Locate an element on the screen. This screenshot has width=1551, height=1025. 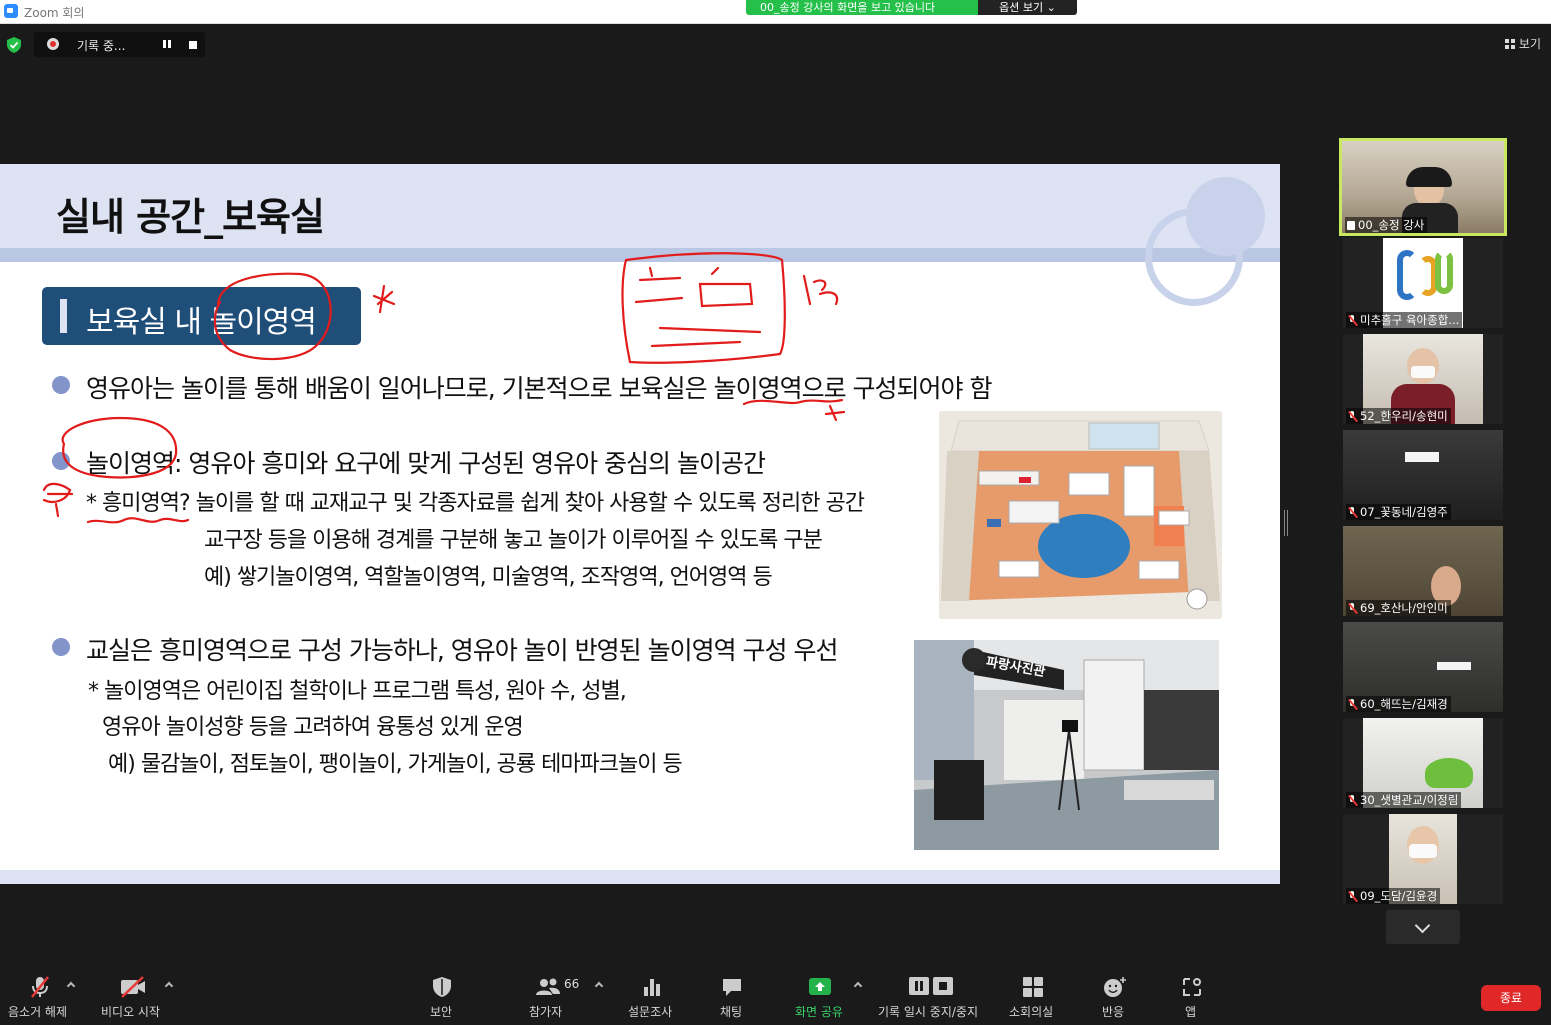
speaker-icon is located at coordinates (1351, 225).